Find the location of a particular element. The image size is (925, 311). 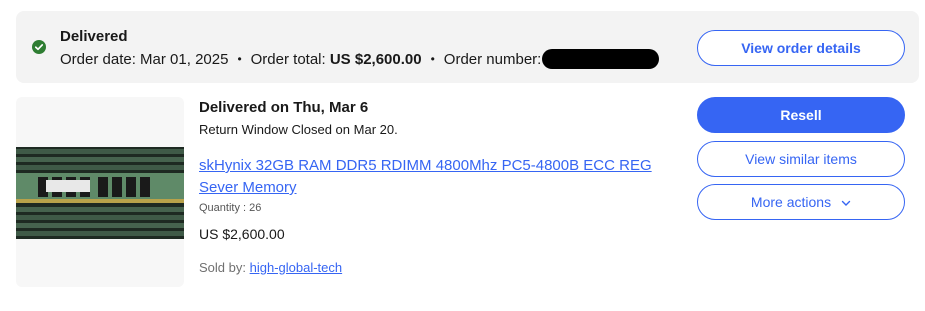

order-date-label: Order date: is located at coordinates (98, 59).